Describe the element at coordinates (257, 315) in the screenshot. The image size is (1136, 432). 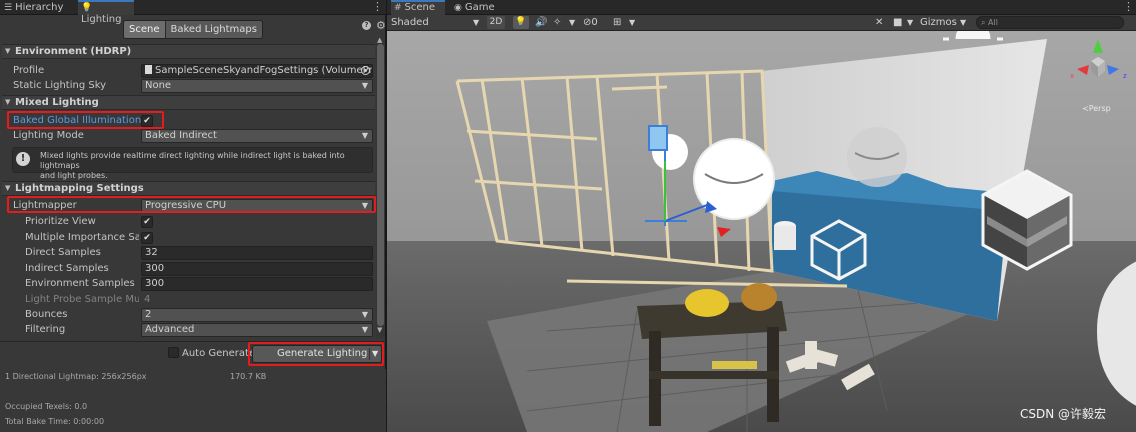
I see `bounces-dropdown: 2 ▼` at that location.